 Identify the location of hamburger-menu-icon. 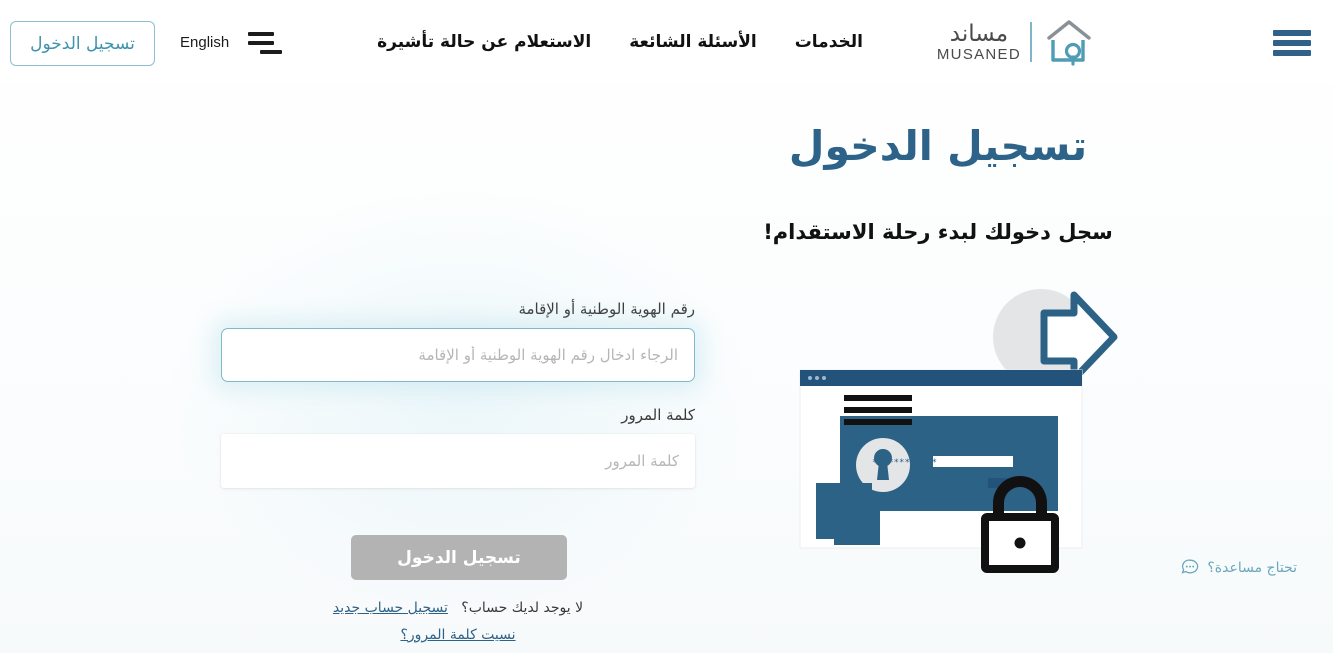
(1292, 43).